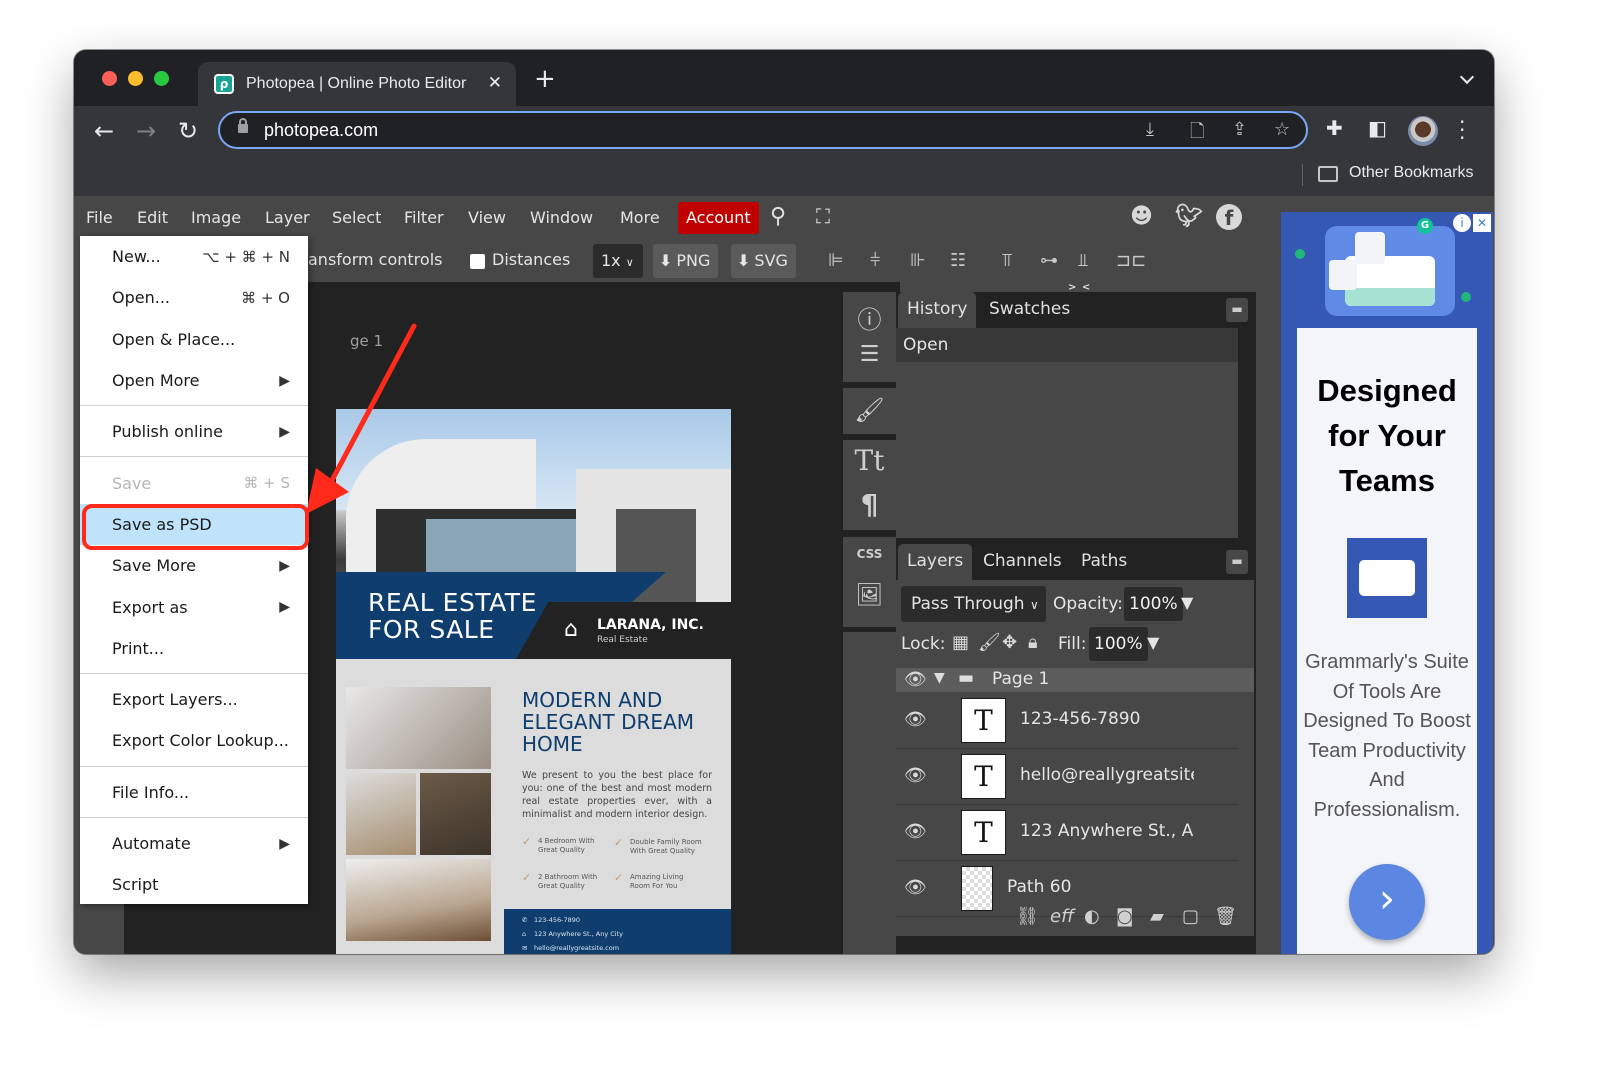 The image size is (1600, 1073). What do you see at coordinates (366, 341) in the screenshot?
I see `page-tab-label: ge 1` at bounding box center [366, 341].